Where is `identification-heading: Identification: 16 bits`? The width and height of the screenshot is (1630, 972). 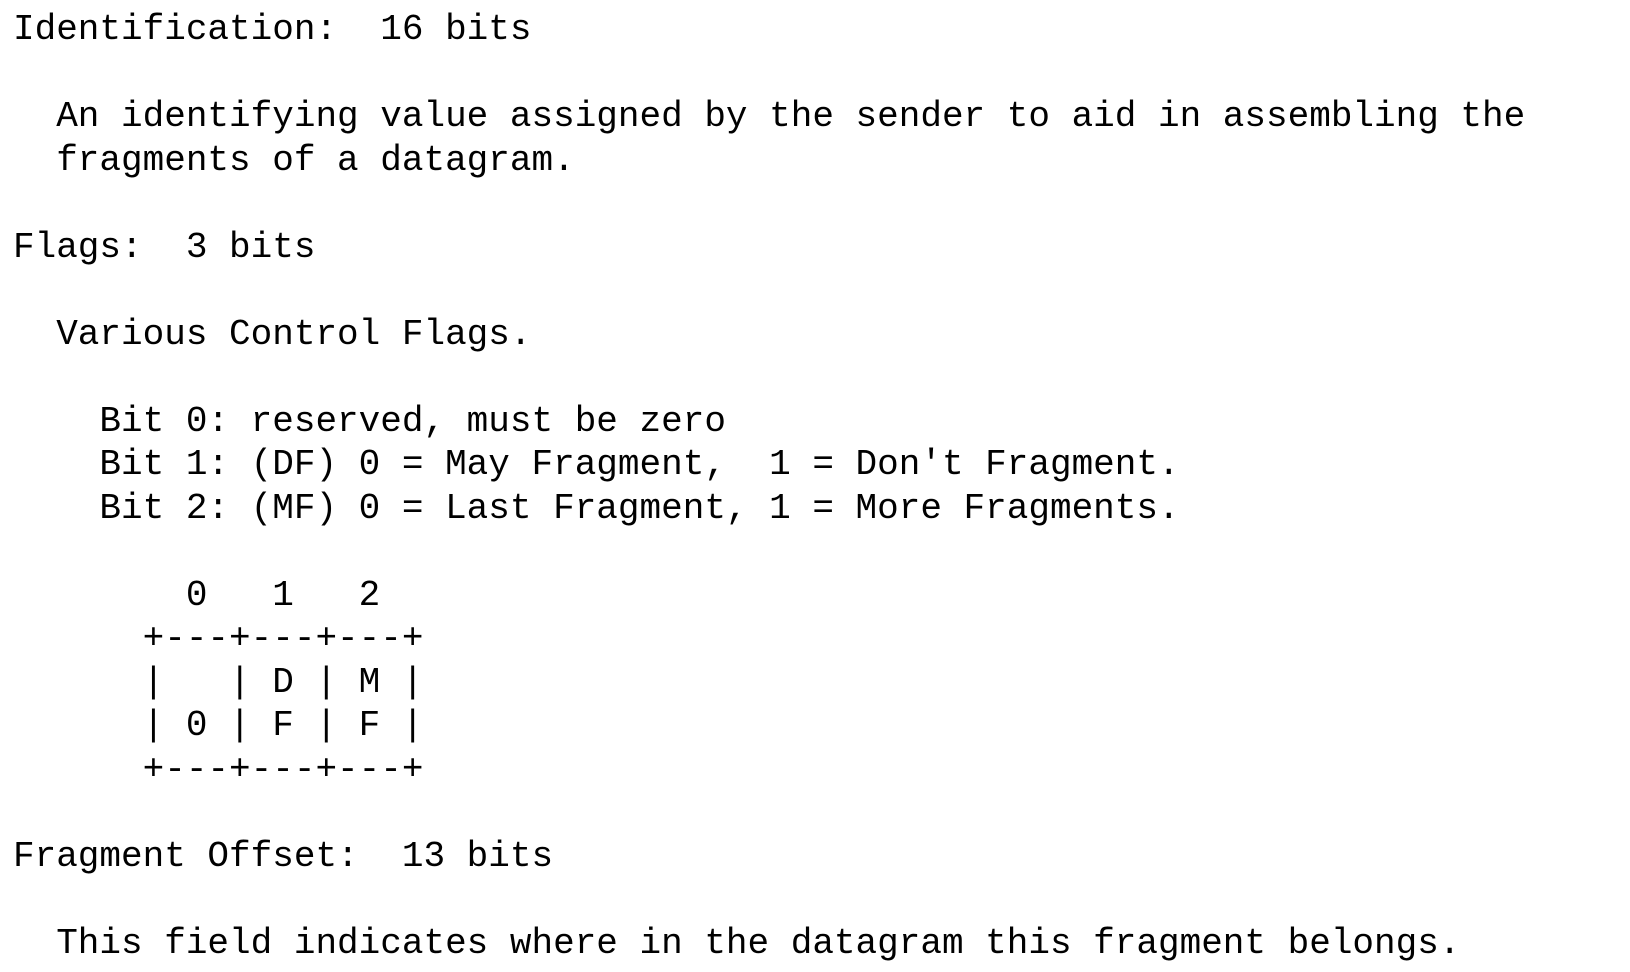 identification-heading: Identification: 16 bits is located at coordinates (272, 29).